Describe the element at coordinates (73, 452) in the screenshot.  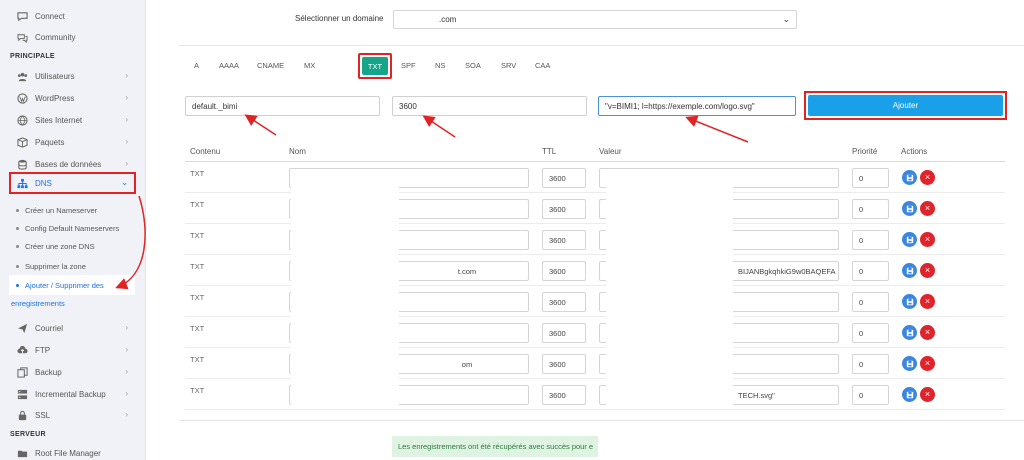
I see `sidebar-item-root-file-manager: Root File Manager` at that location.